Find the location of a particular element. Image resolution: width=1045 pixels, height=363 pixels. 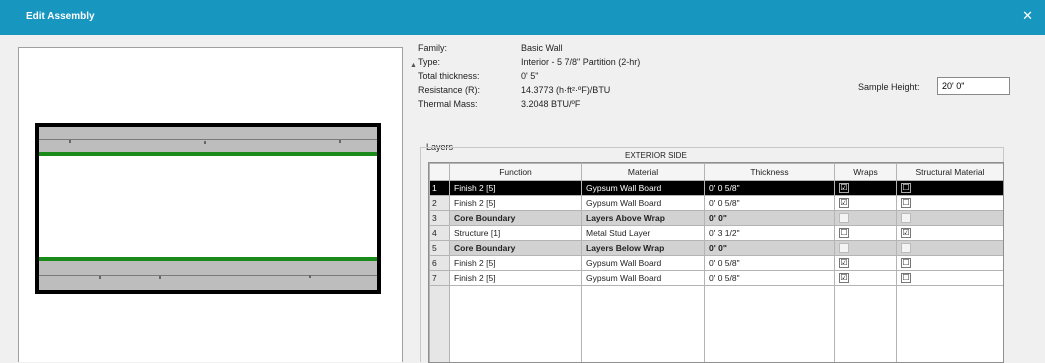

resistance-label: Resistance (R): is located at coordinates (449, 90).